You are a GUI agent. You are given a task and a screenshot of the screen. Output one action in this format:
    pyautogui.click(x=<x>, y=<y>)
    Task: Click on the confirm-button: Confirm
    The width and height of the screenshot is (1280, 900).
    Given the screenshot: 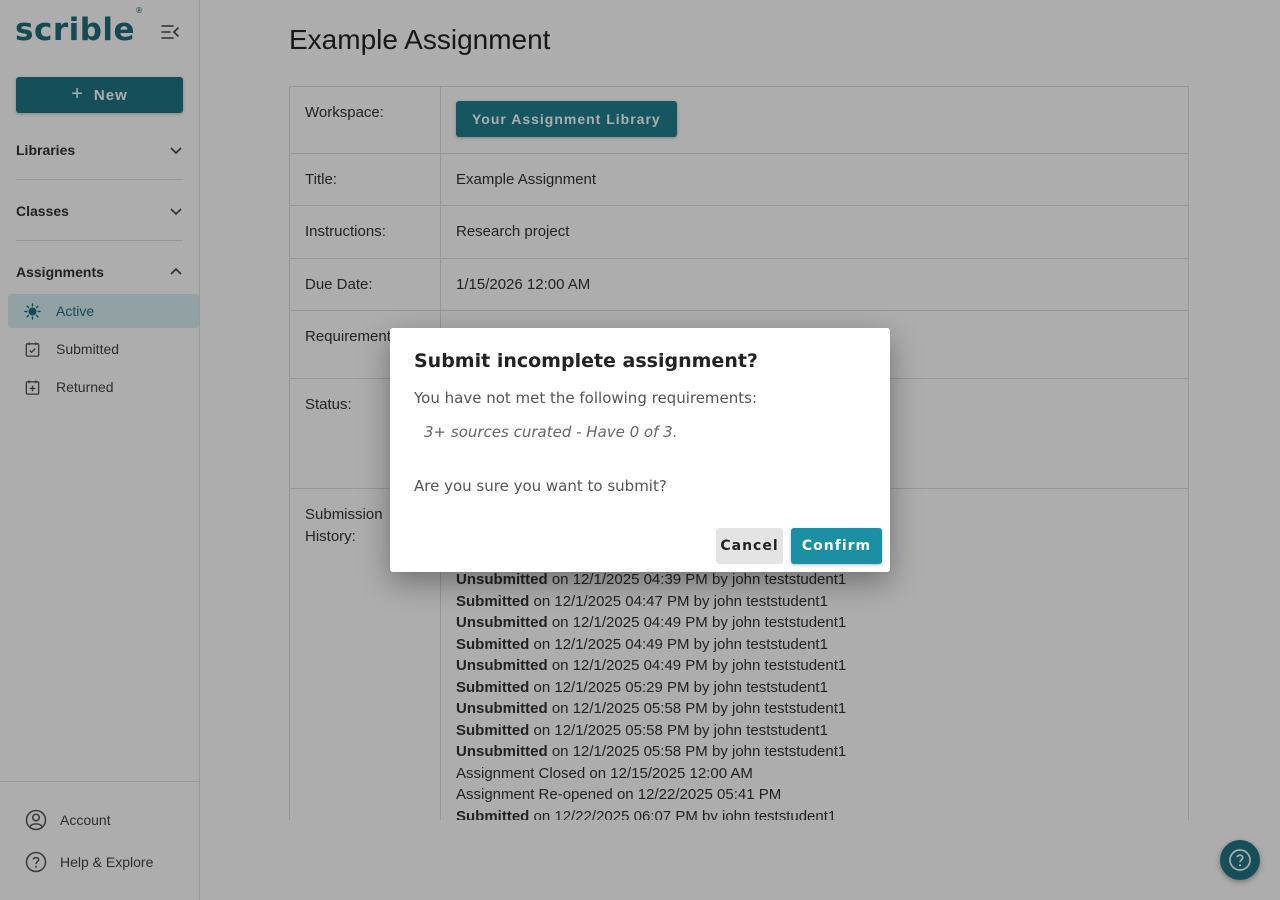 What is the action you would take?
    pyautogui.click(x=836, y=546)
    